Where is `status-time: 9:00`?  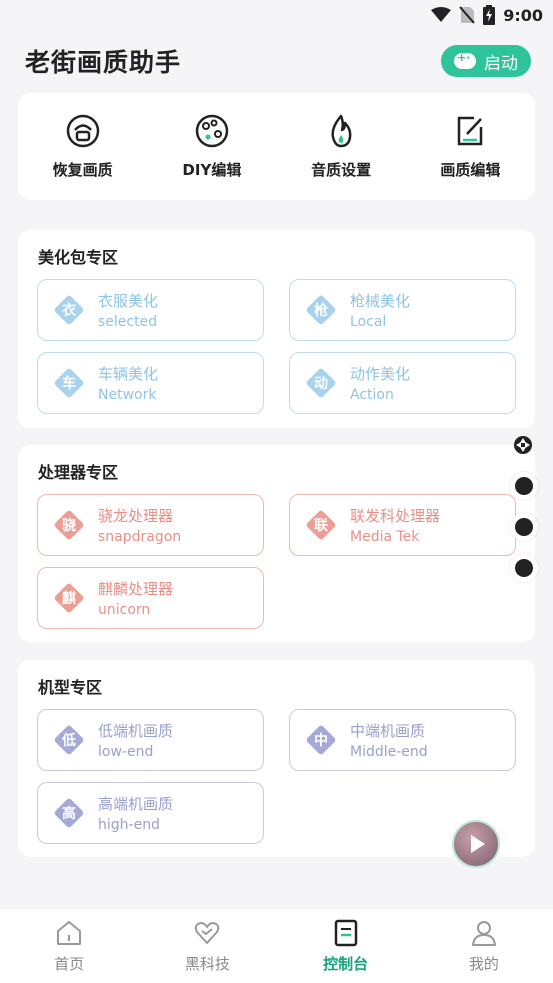
status-time: 9:00 is located at coordinates (523, 15).